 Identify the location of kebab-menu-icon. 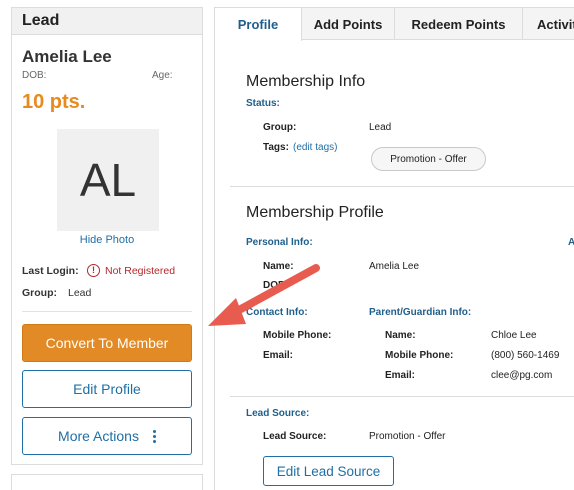
(154, 436).